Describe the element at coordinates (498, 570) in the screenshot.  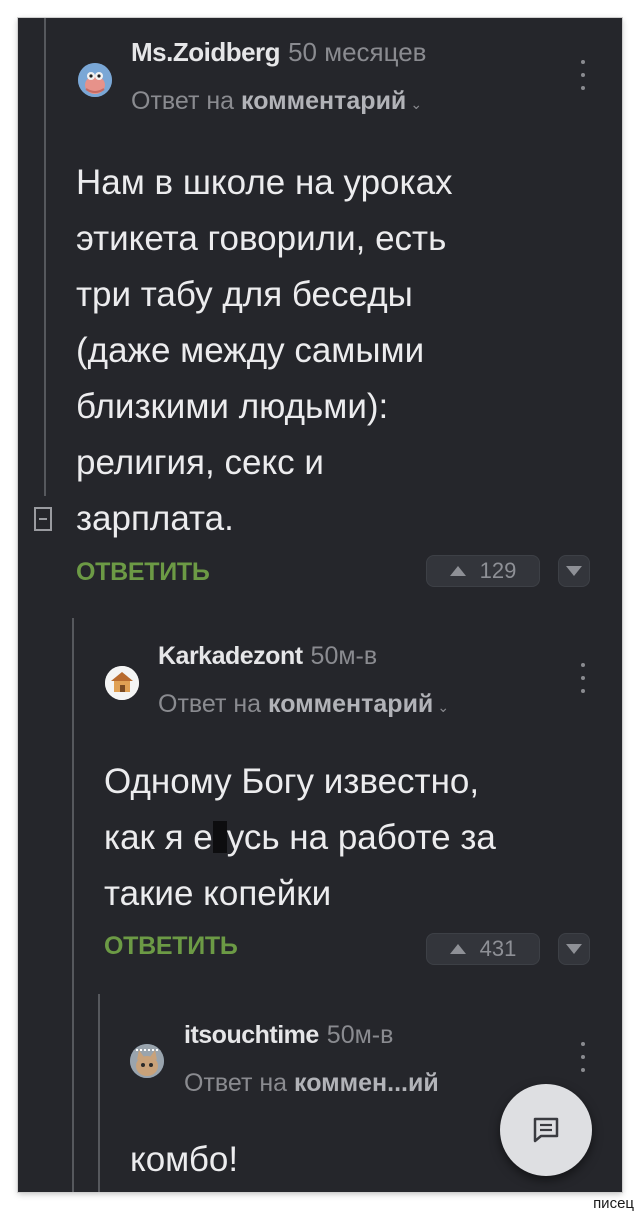
I see `vote-count: 129` at that location.